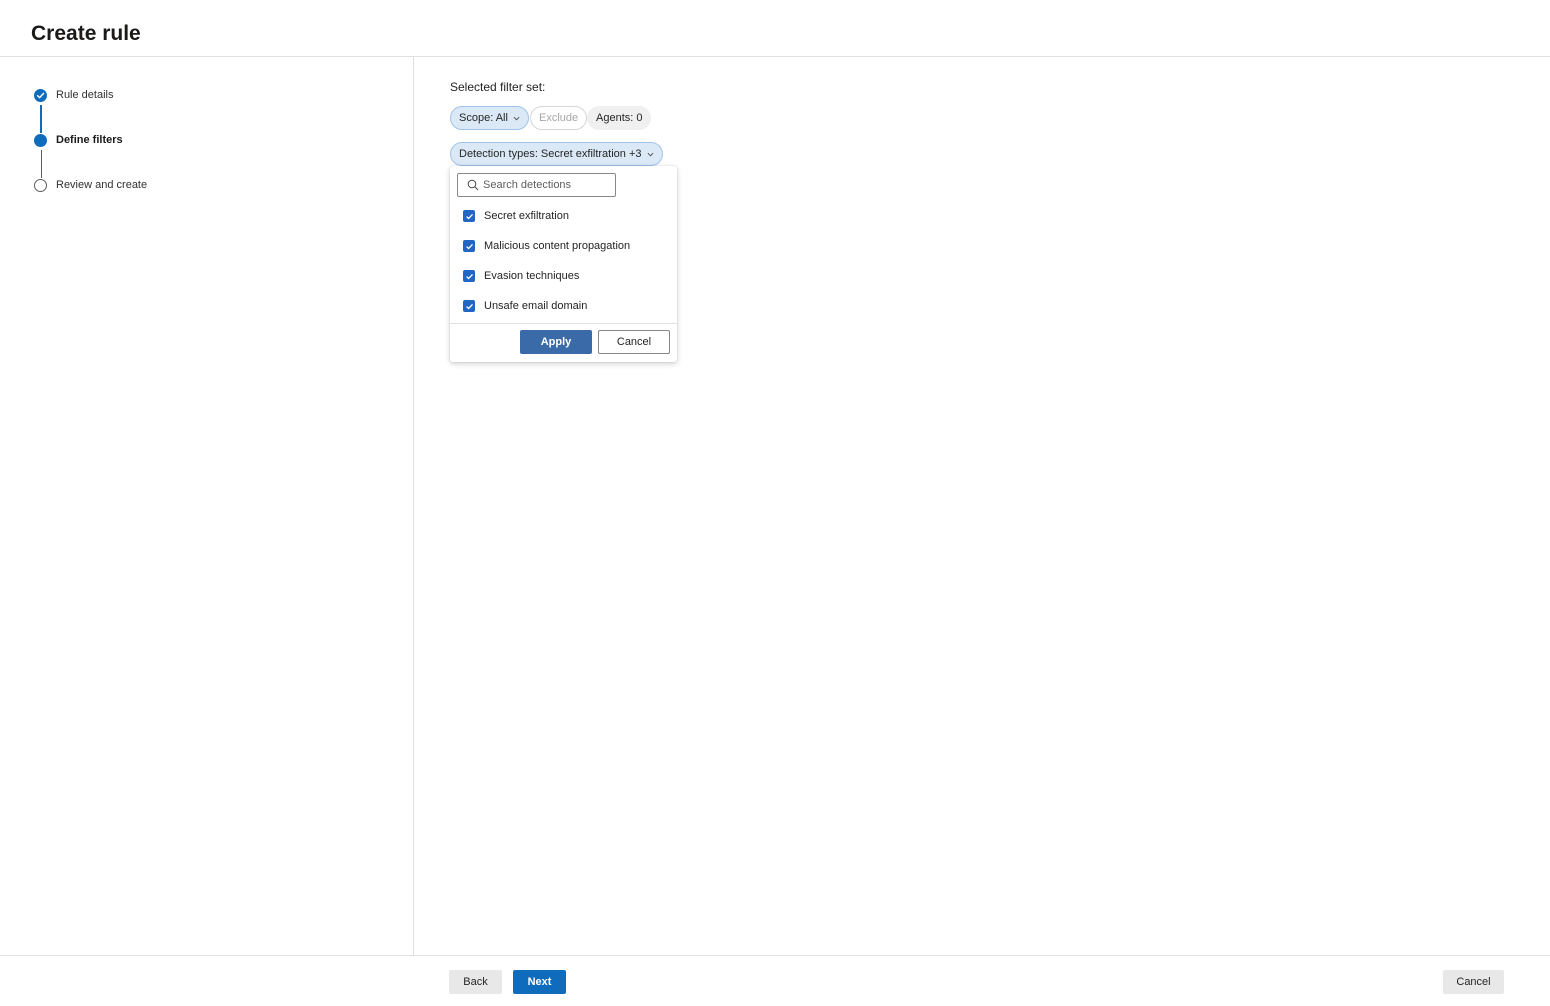 This screenshot has height=1006, width=1550. I want to click on chip-label: Detection types: Secret exfiltration +3, so click(550, 154).